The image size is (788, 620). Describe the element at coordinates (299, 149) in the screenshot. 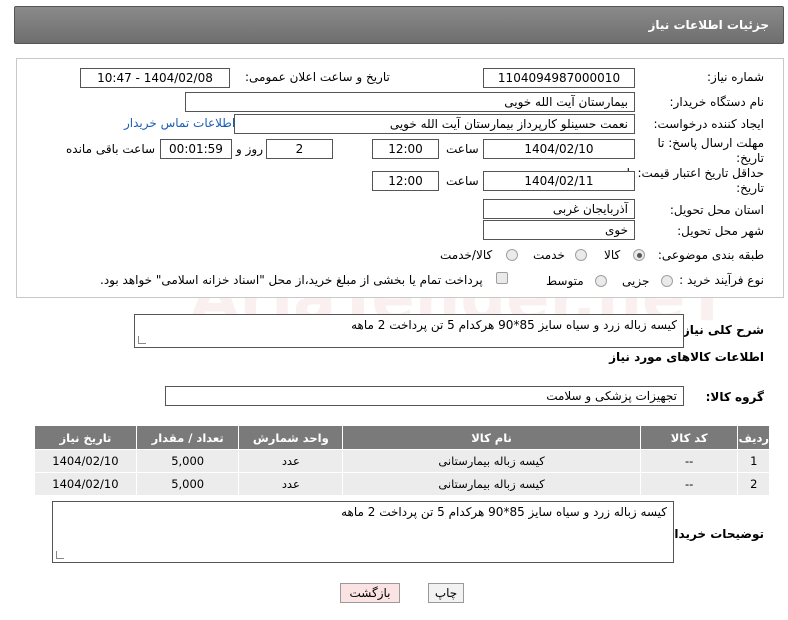

I see `days-field: 2` at that location.